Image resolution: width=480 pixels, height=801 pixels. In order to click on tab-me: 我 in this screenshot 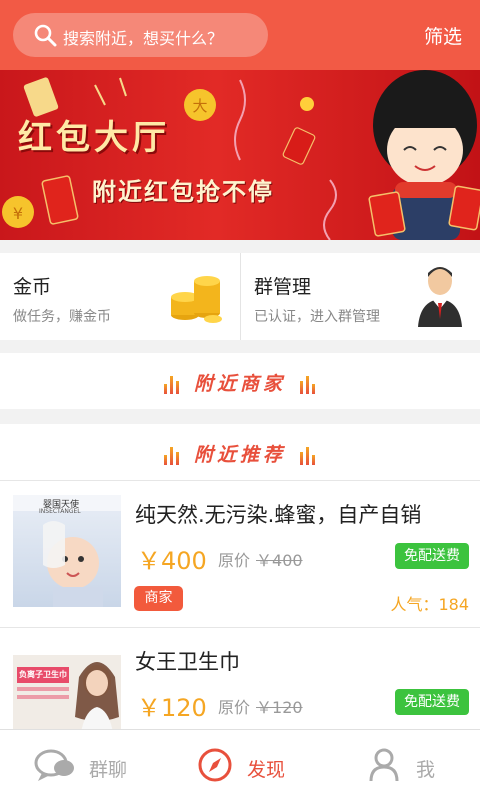, I will do `click(400, 765)`.